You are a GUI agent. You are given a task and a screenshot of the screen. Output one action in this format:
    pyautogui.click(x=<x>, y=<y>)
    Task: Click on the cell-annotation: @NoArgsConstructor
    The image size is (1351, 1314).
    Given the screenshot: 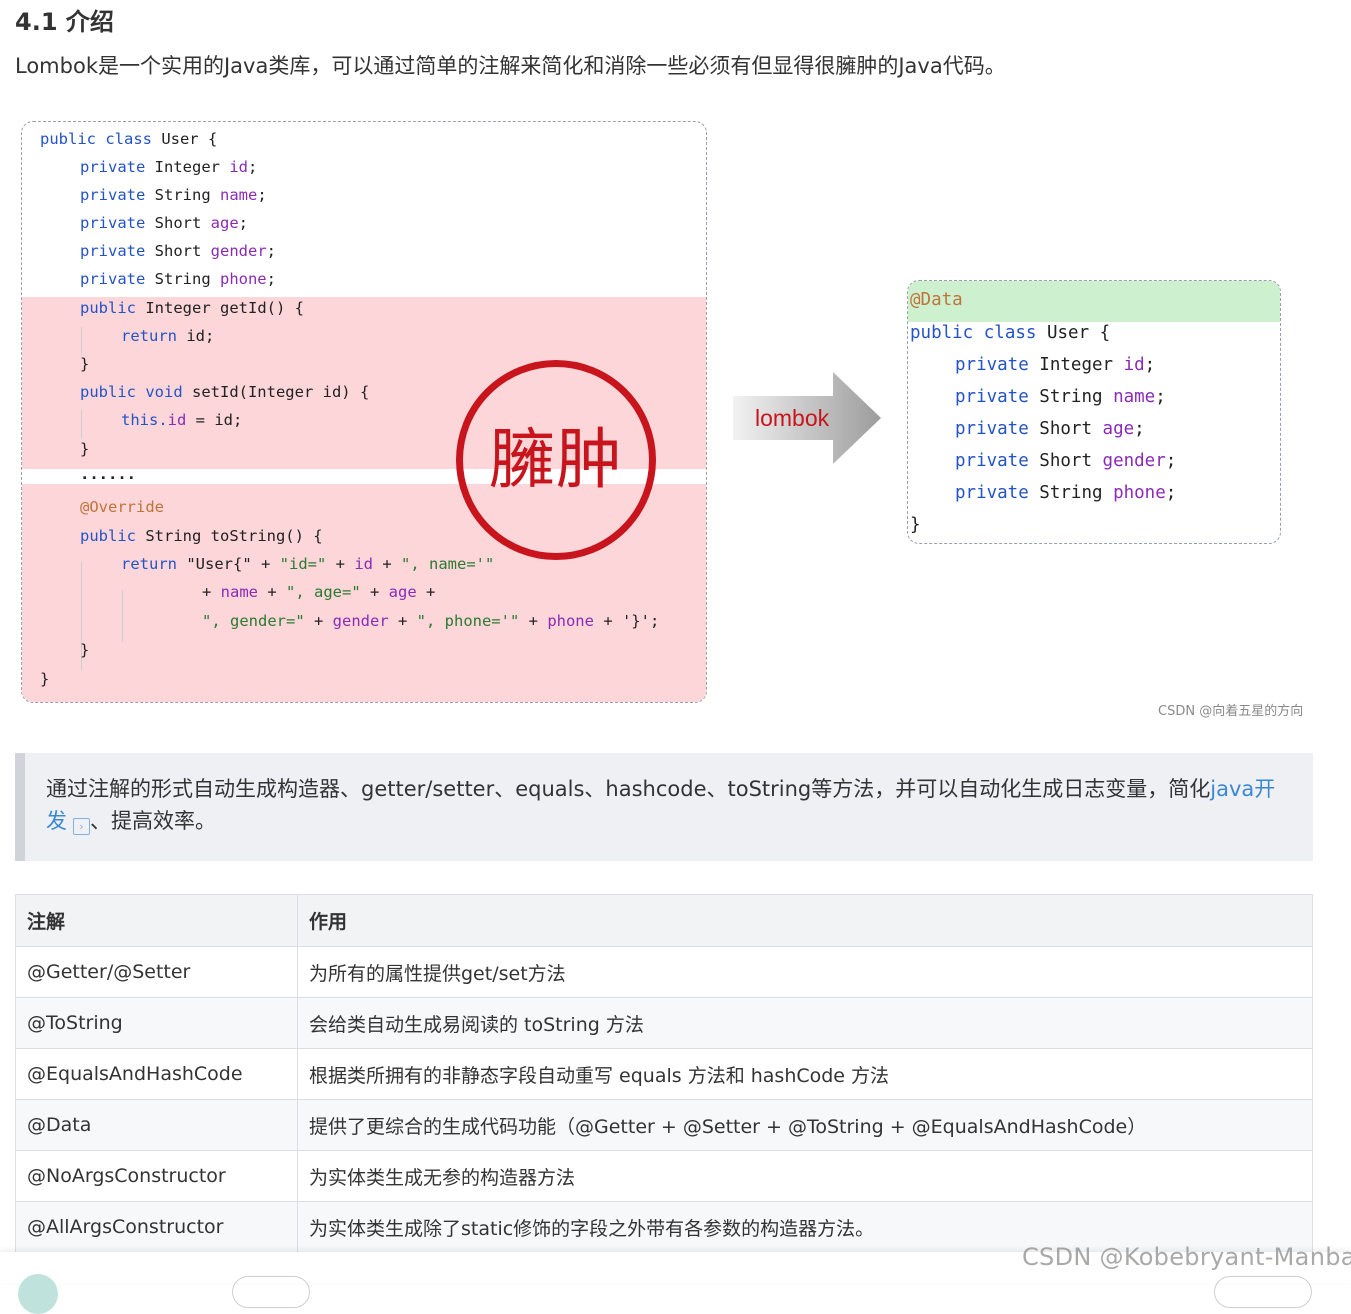 What is the action you would take?
    pyautogui.click(x=156, y=1176)
    